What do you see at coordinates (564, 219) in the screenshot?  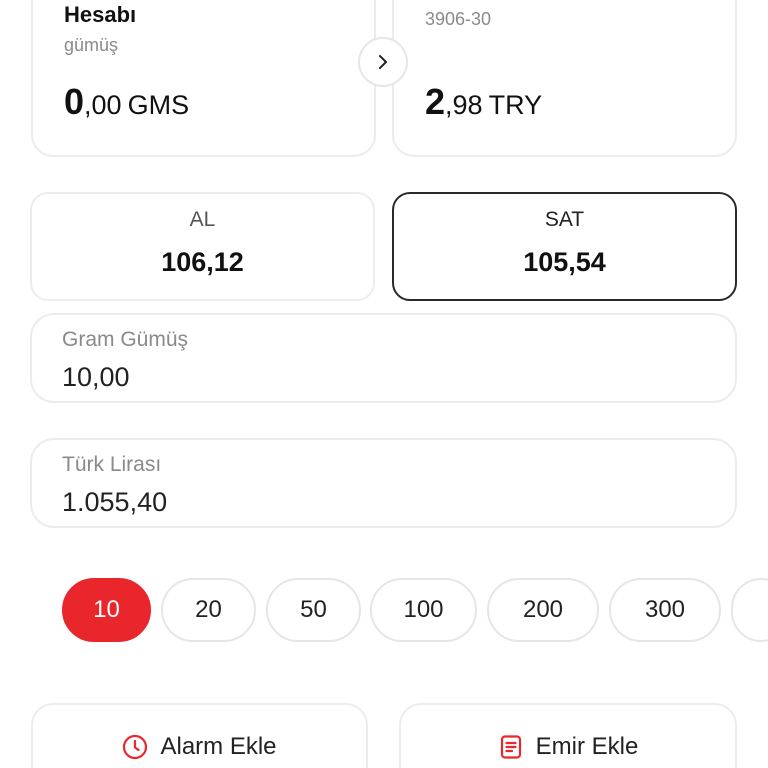 I see `sell-label: SAT` at bounding box center [564, 219].